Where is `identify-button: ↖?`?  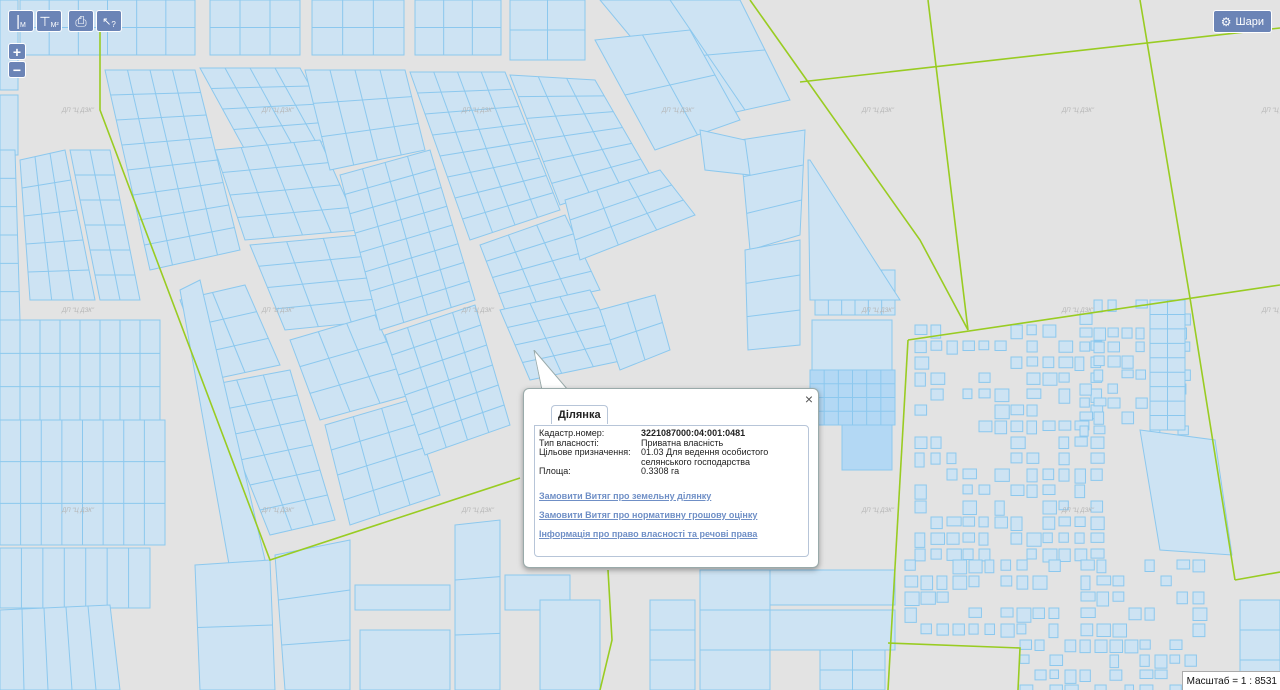
identify-button: ↖? is located at coordinates (109, 21).